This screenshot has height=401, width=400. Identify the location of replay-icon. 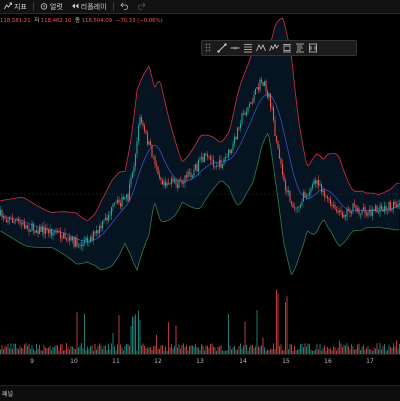
(75, 7).